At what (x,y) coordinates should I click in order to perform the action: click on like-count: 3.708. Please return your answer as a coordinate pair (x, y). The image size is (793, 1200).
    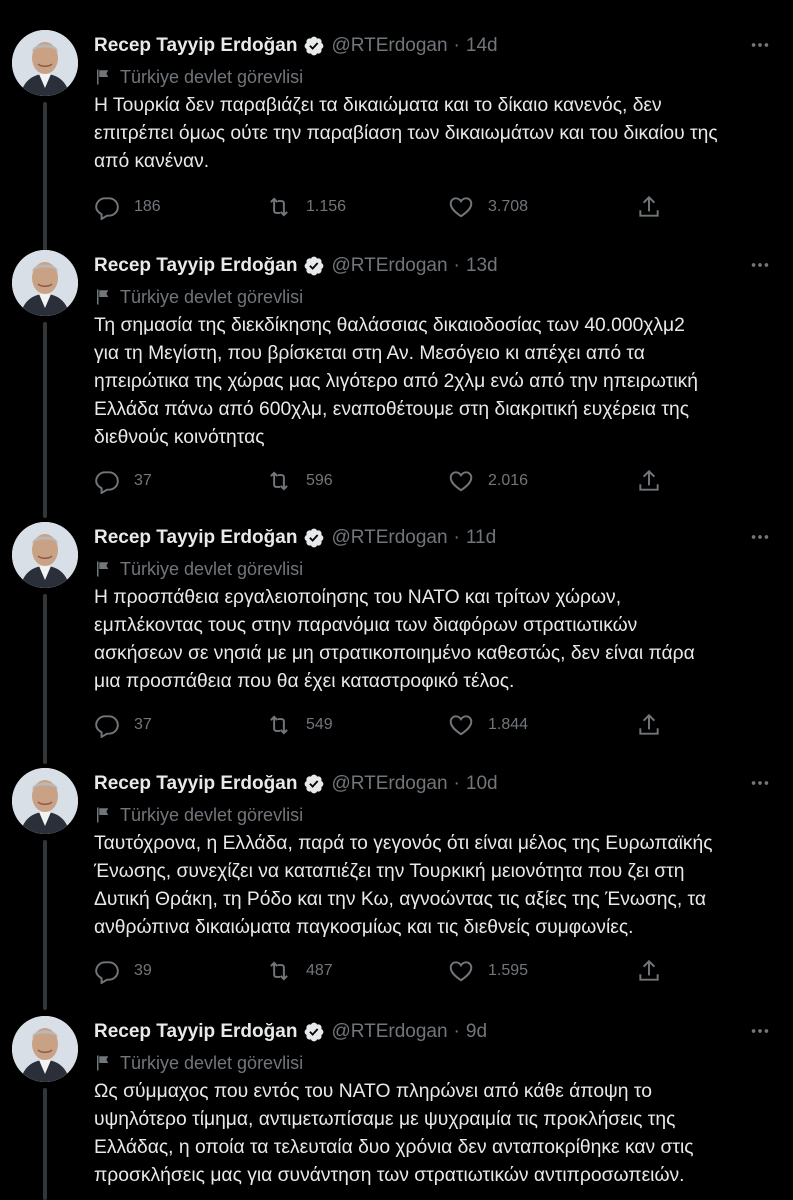
    Looking at the image, I should click on (508, 206).